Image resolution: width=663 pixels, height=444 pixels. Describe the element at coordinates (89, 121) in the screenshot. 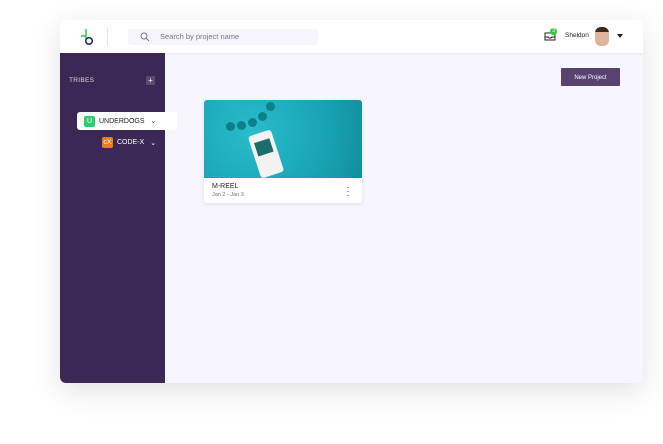

I see `tribe-icon: U` at that location.